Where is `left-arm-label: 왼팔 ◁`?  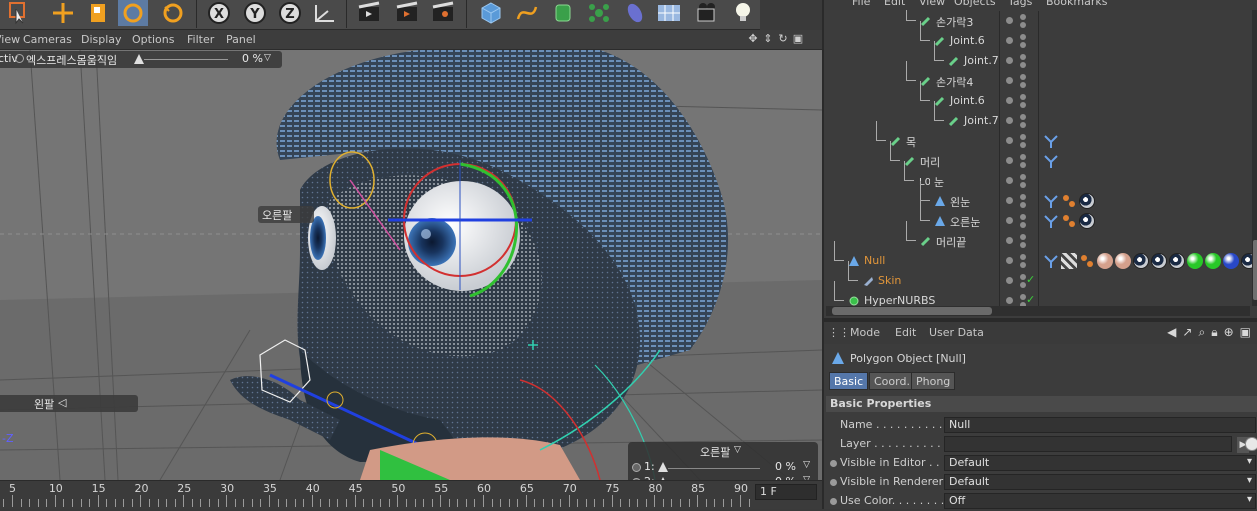
left-arm-label: 왼팔 ◁ is located at coordinates (69, 403).